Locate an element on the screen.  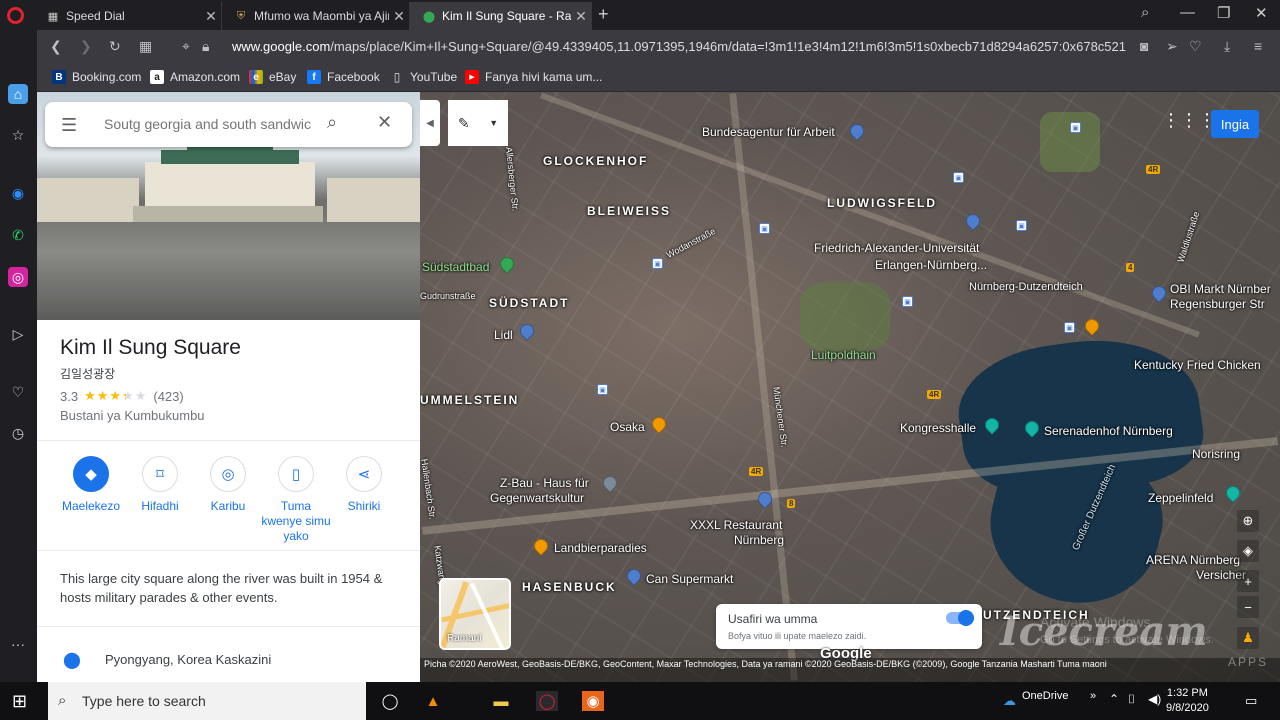
opera-taskbar-icon: ◯ is located at coordinates (547, 701).